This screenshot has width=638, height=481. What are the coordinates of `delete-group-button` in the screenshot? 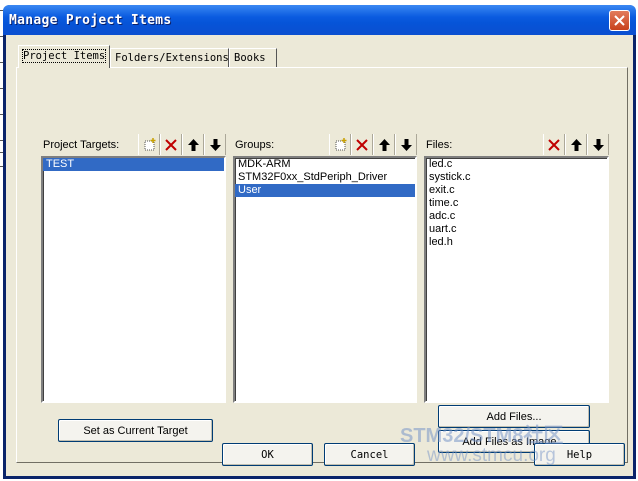 It's located at (362, 144).